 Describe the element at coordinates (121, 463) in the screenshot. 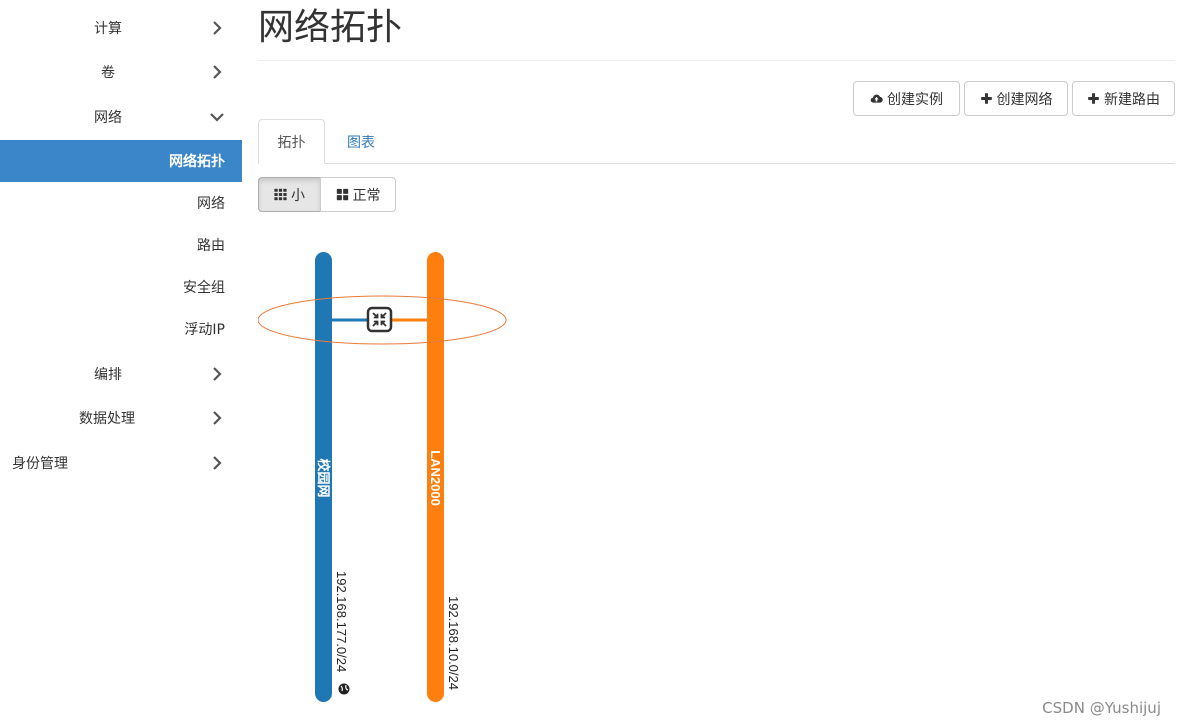

I see `sidebar-item-identity: 身份管理` at that location.